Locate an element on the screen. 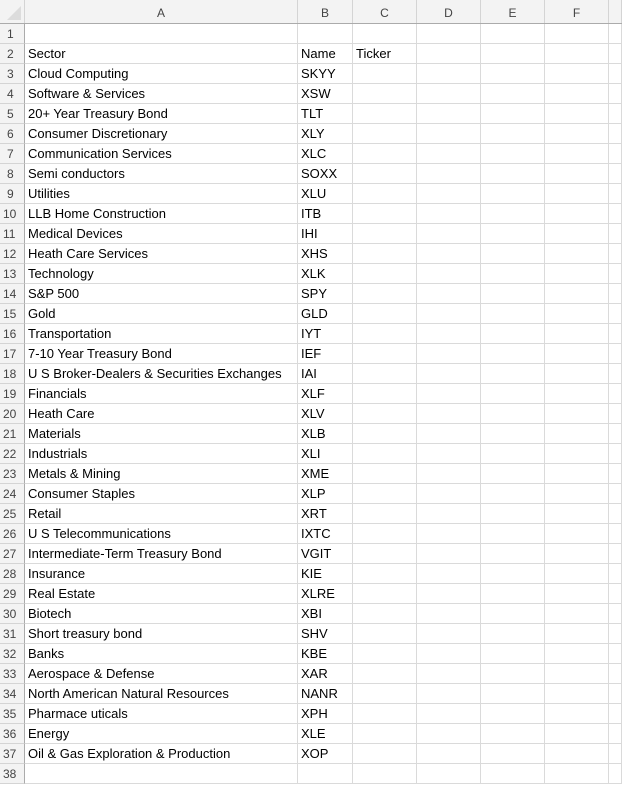 Image resolution: width=622 pixels, height=785 pixels. column-header-g is located at coordinates (615, 11).